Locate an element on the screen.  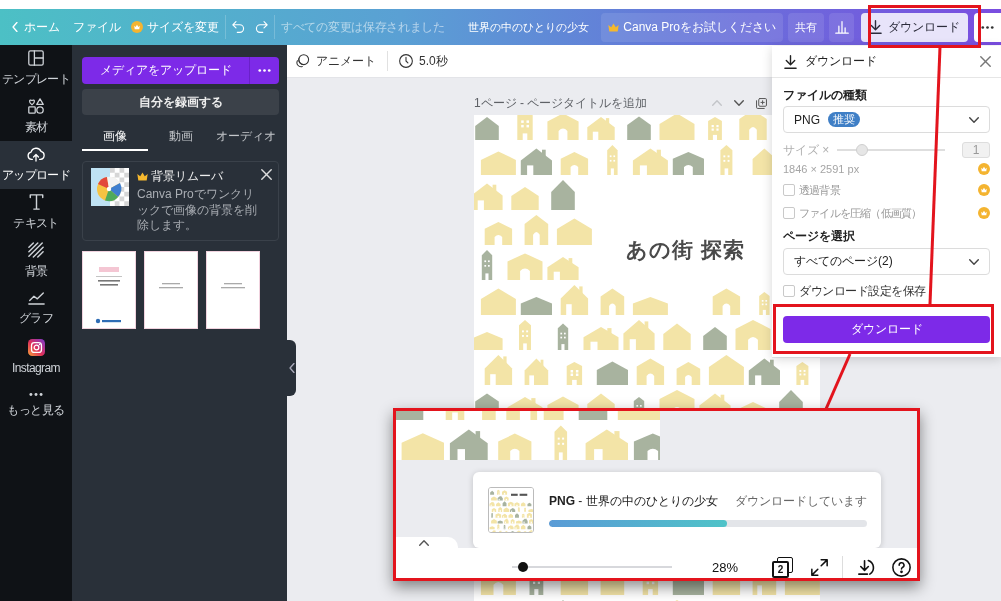
animate-button: アニメート is located at coordinates (336, 61).